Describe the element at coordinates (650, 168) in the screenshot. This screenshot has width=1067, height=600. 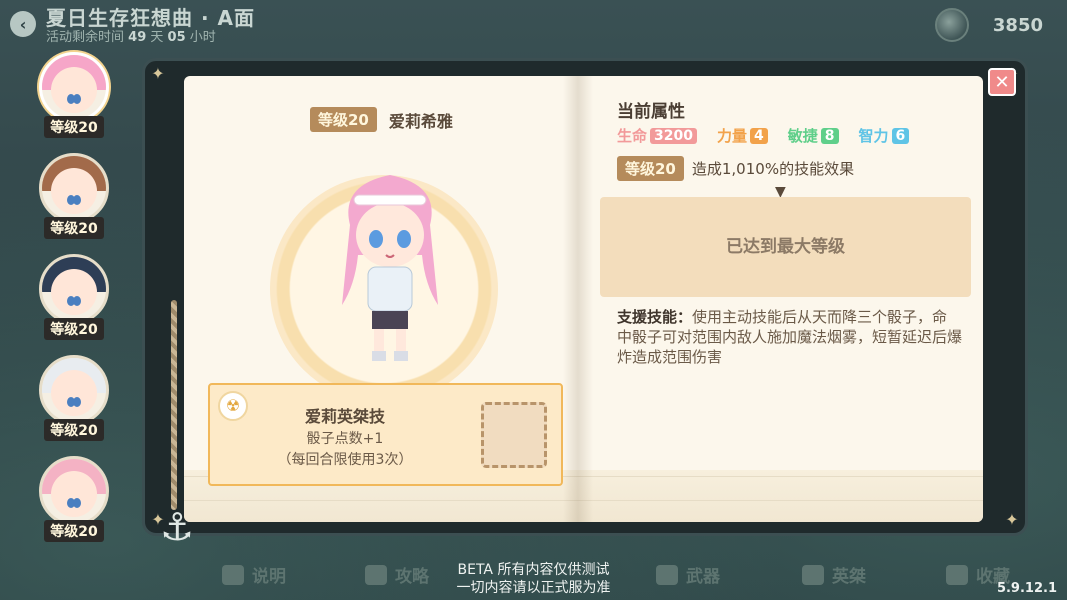
I see `effect-level-badge: 等级20` at that location.